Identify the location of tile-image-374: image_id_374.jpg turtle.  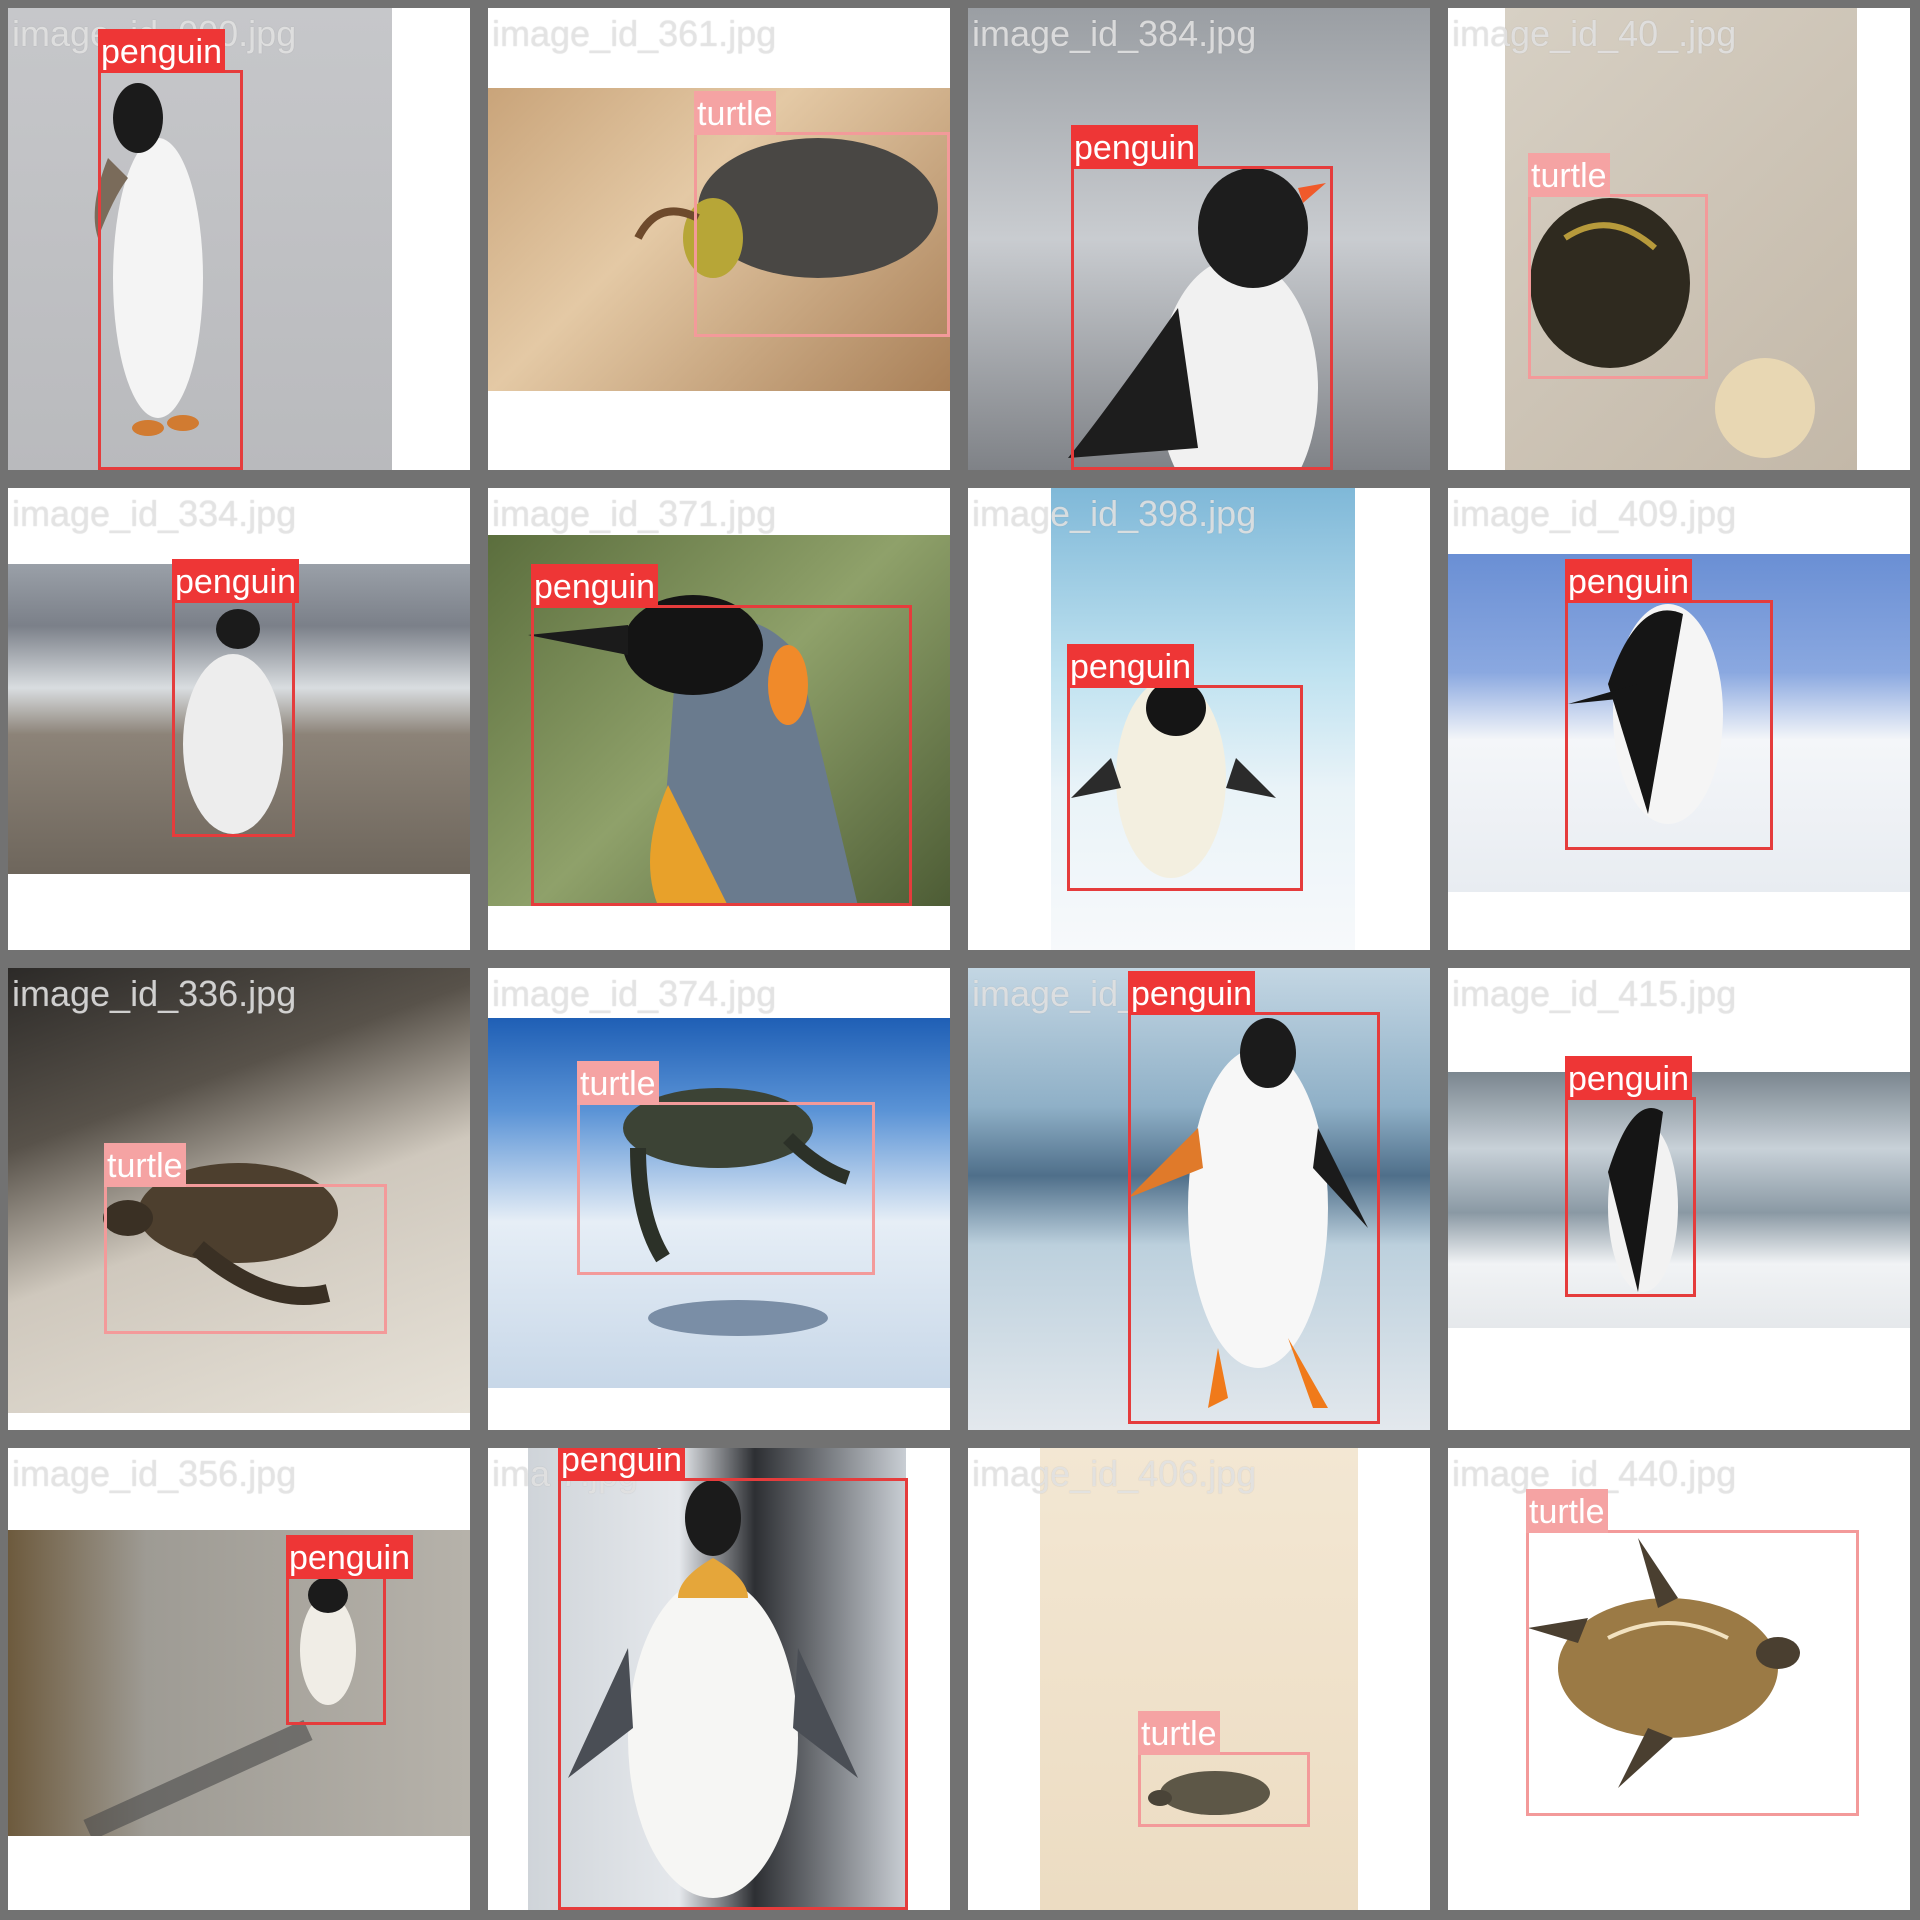
(719, 1199).